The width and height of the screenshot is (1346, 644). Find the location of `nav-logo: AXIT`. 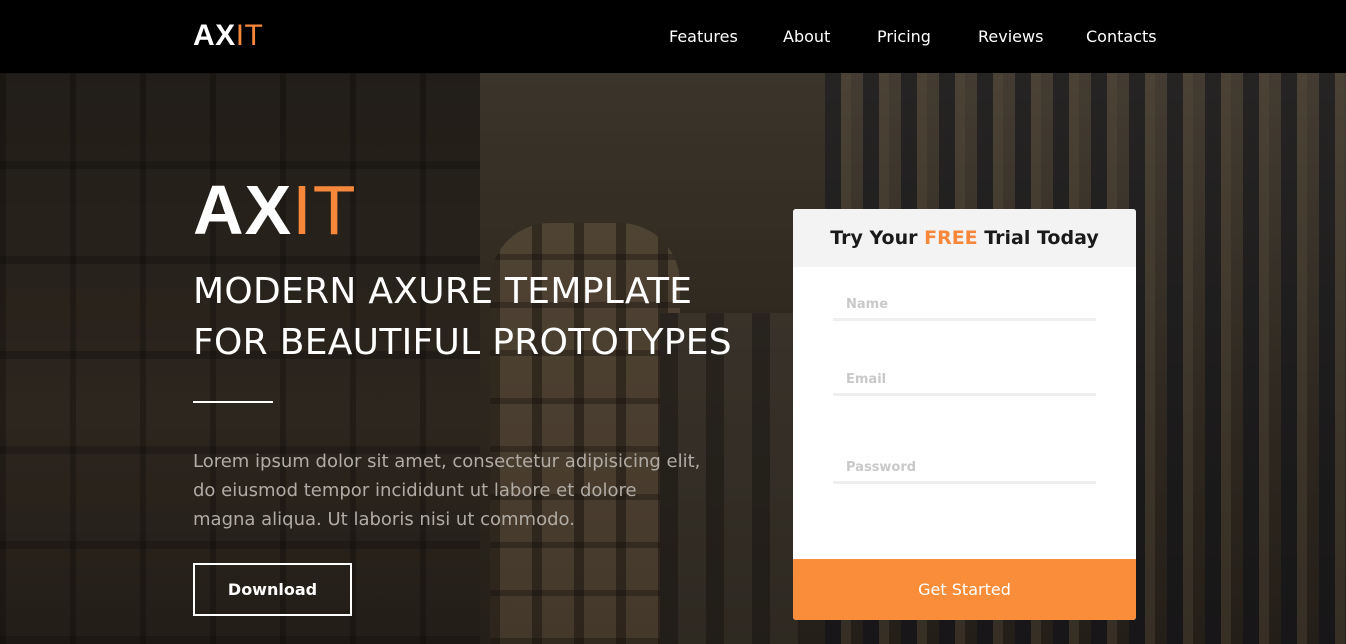

nav-logo: AXIT is located at coordinates (228, 36).